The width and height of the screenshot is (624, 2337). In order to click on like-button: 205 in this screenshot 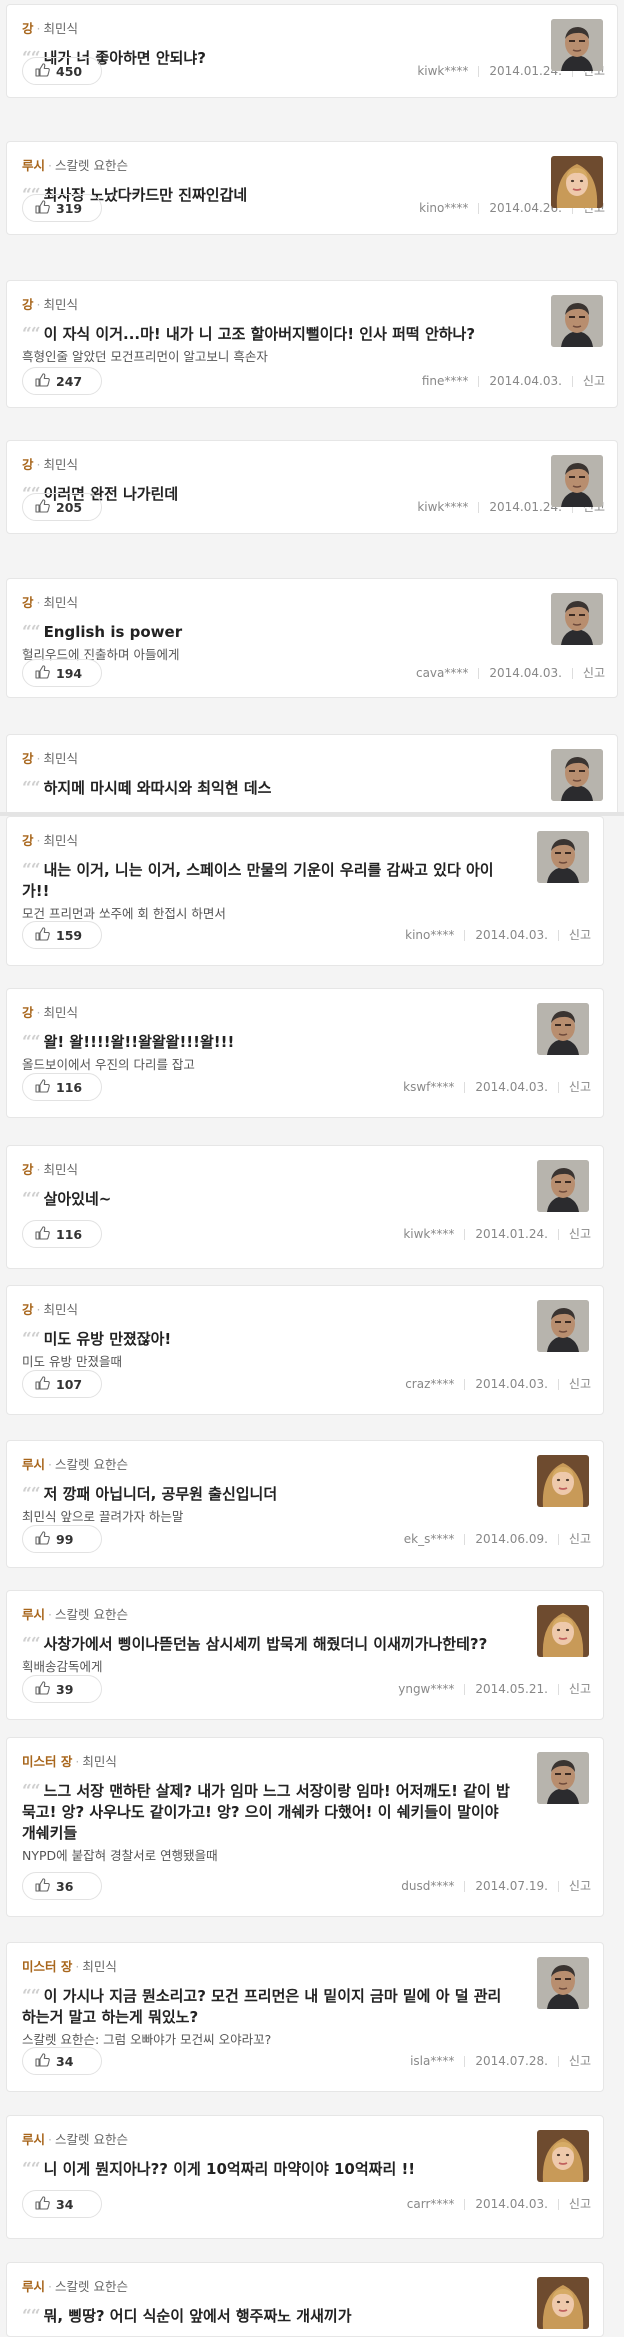, I will do `click(62, 507)`.